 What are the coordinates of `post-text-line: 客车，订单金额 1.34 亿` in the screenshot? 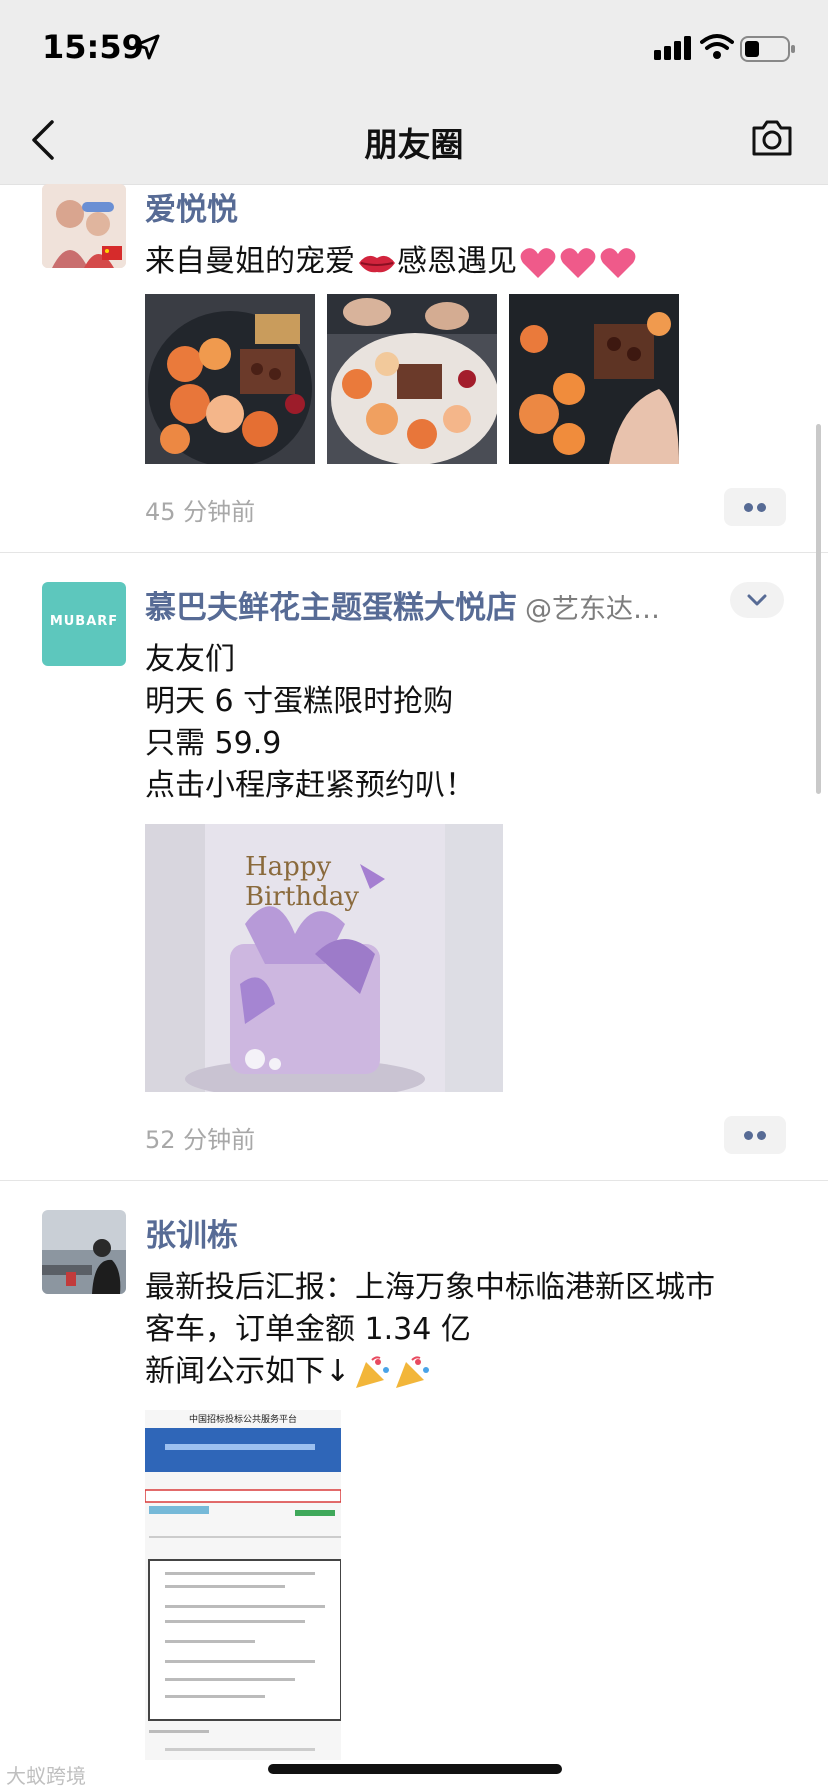 It's located at (308, 1329).